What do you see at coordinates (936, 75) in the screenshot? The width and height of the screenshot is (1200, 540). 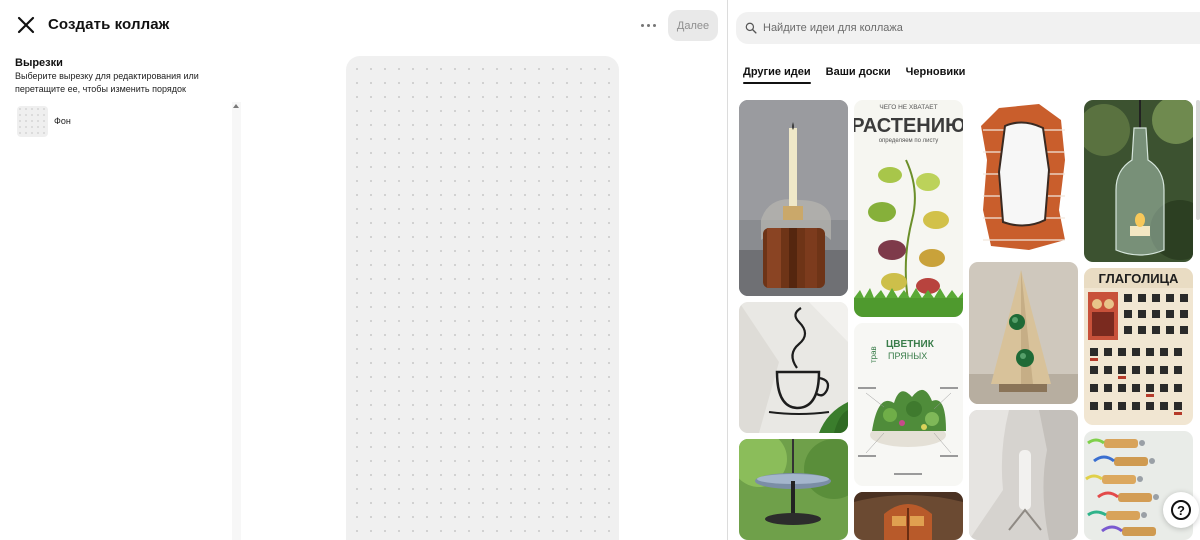 I see `tab-drafts: Черновики` at bounding box center [936, 75].